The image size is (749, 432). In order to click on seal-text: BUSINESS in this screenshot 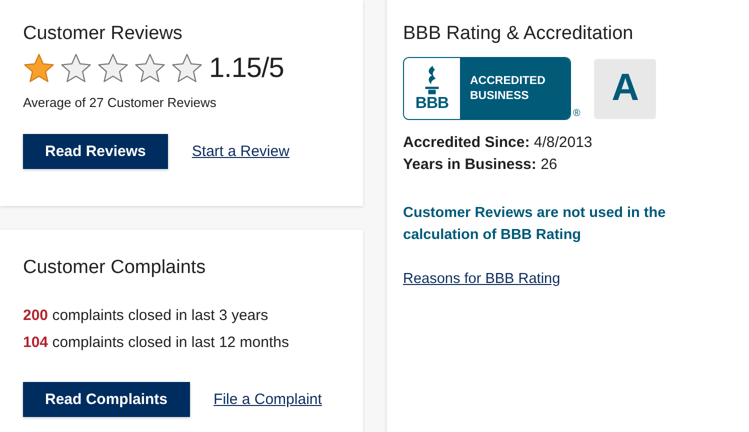, I will do `click(500, 96)`.